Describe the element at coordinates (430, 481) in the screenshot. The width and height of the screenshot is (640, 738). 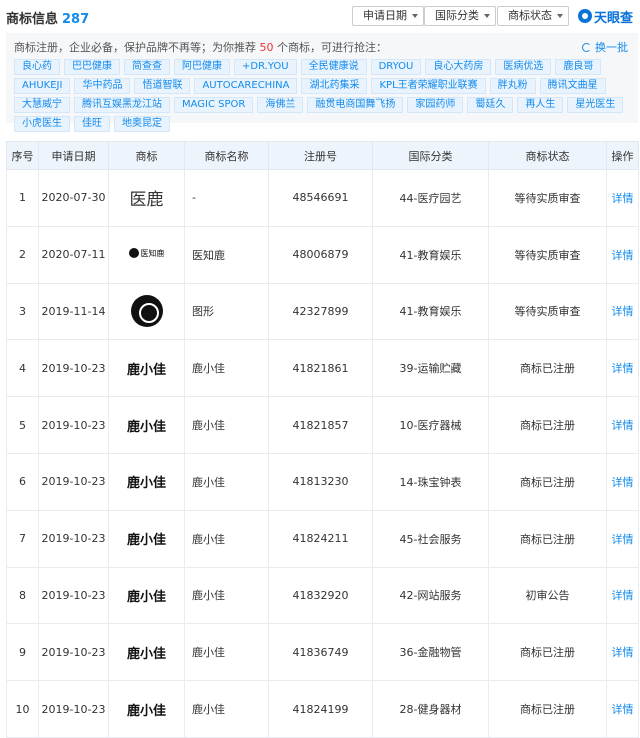
I see `intl-class: 14-珠宝钟表` at that location.